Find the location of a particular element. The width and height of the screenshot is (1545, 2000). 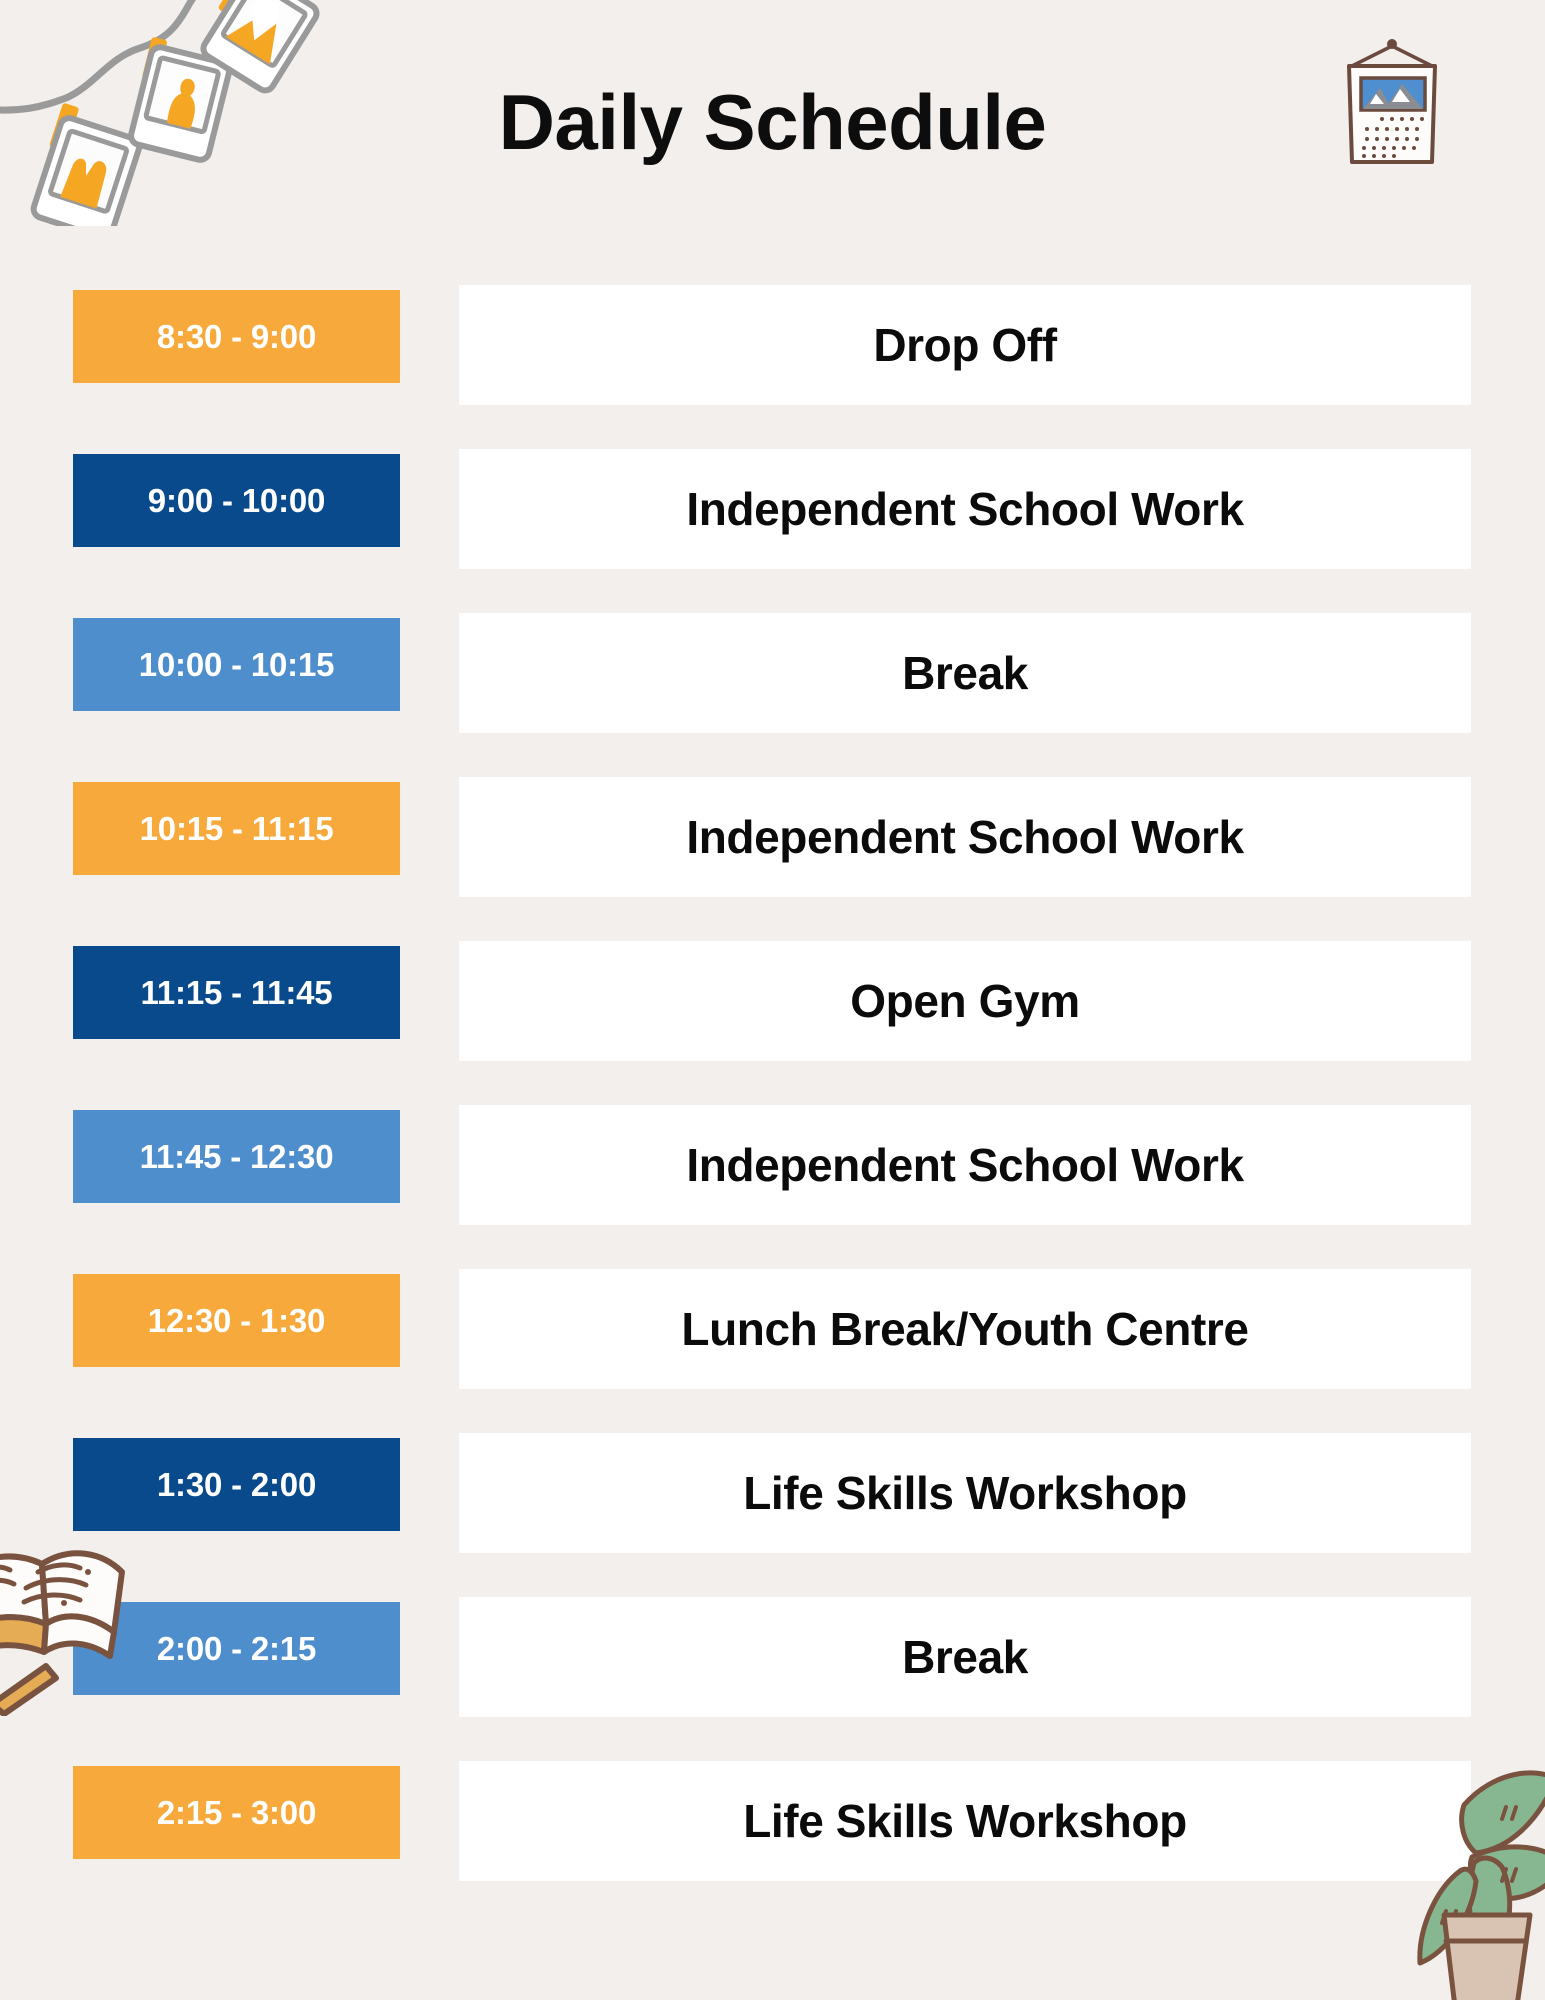

time-slot-label: 11:15 - 11:45 is located at coordinates (236, 992).